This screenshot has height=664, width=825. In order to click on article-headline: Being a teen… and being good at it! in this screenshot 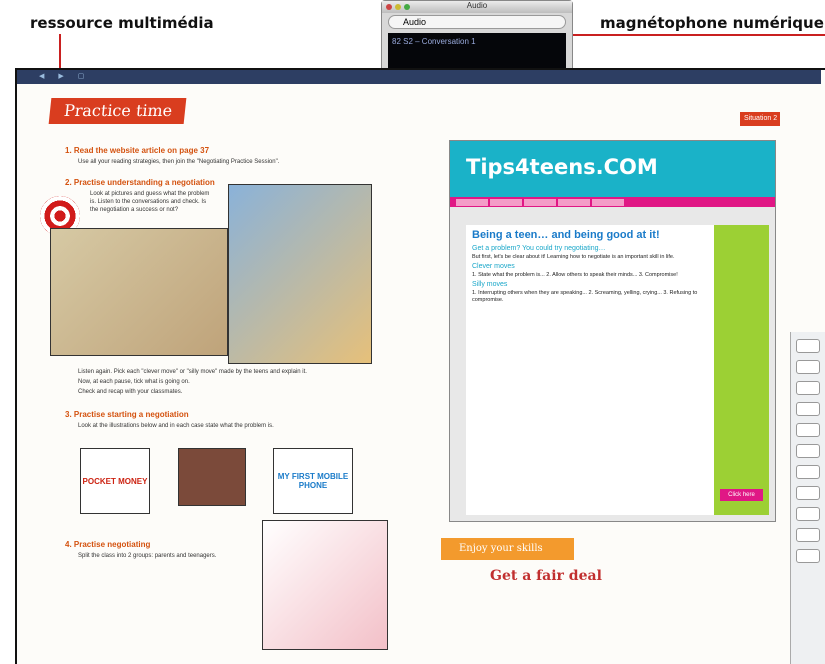, I will do `click(566, 235)`.